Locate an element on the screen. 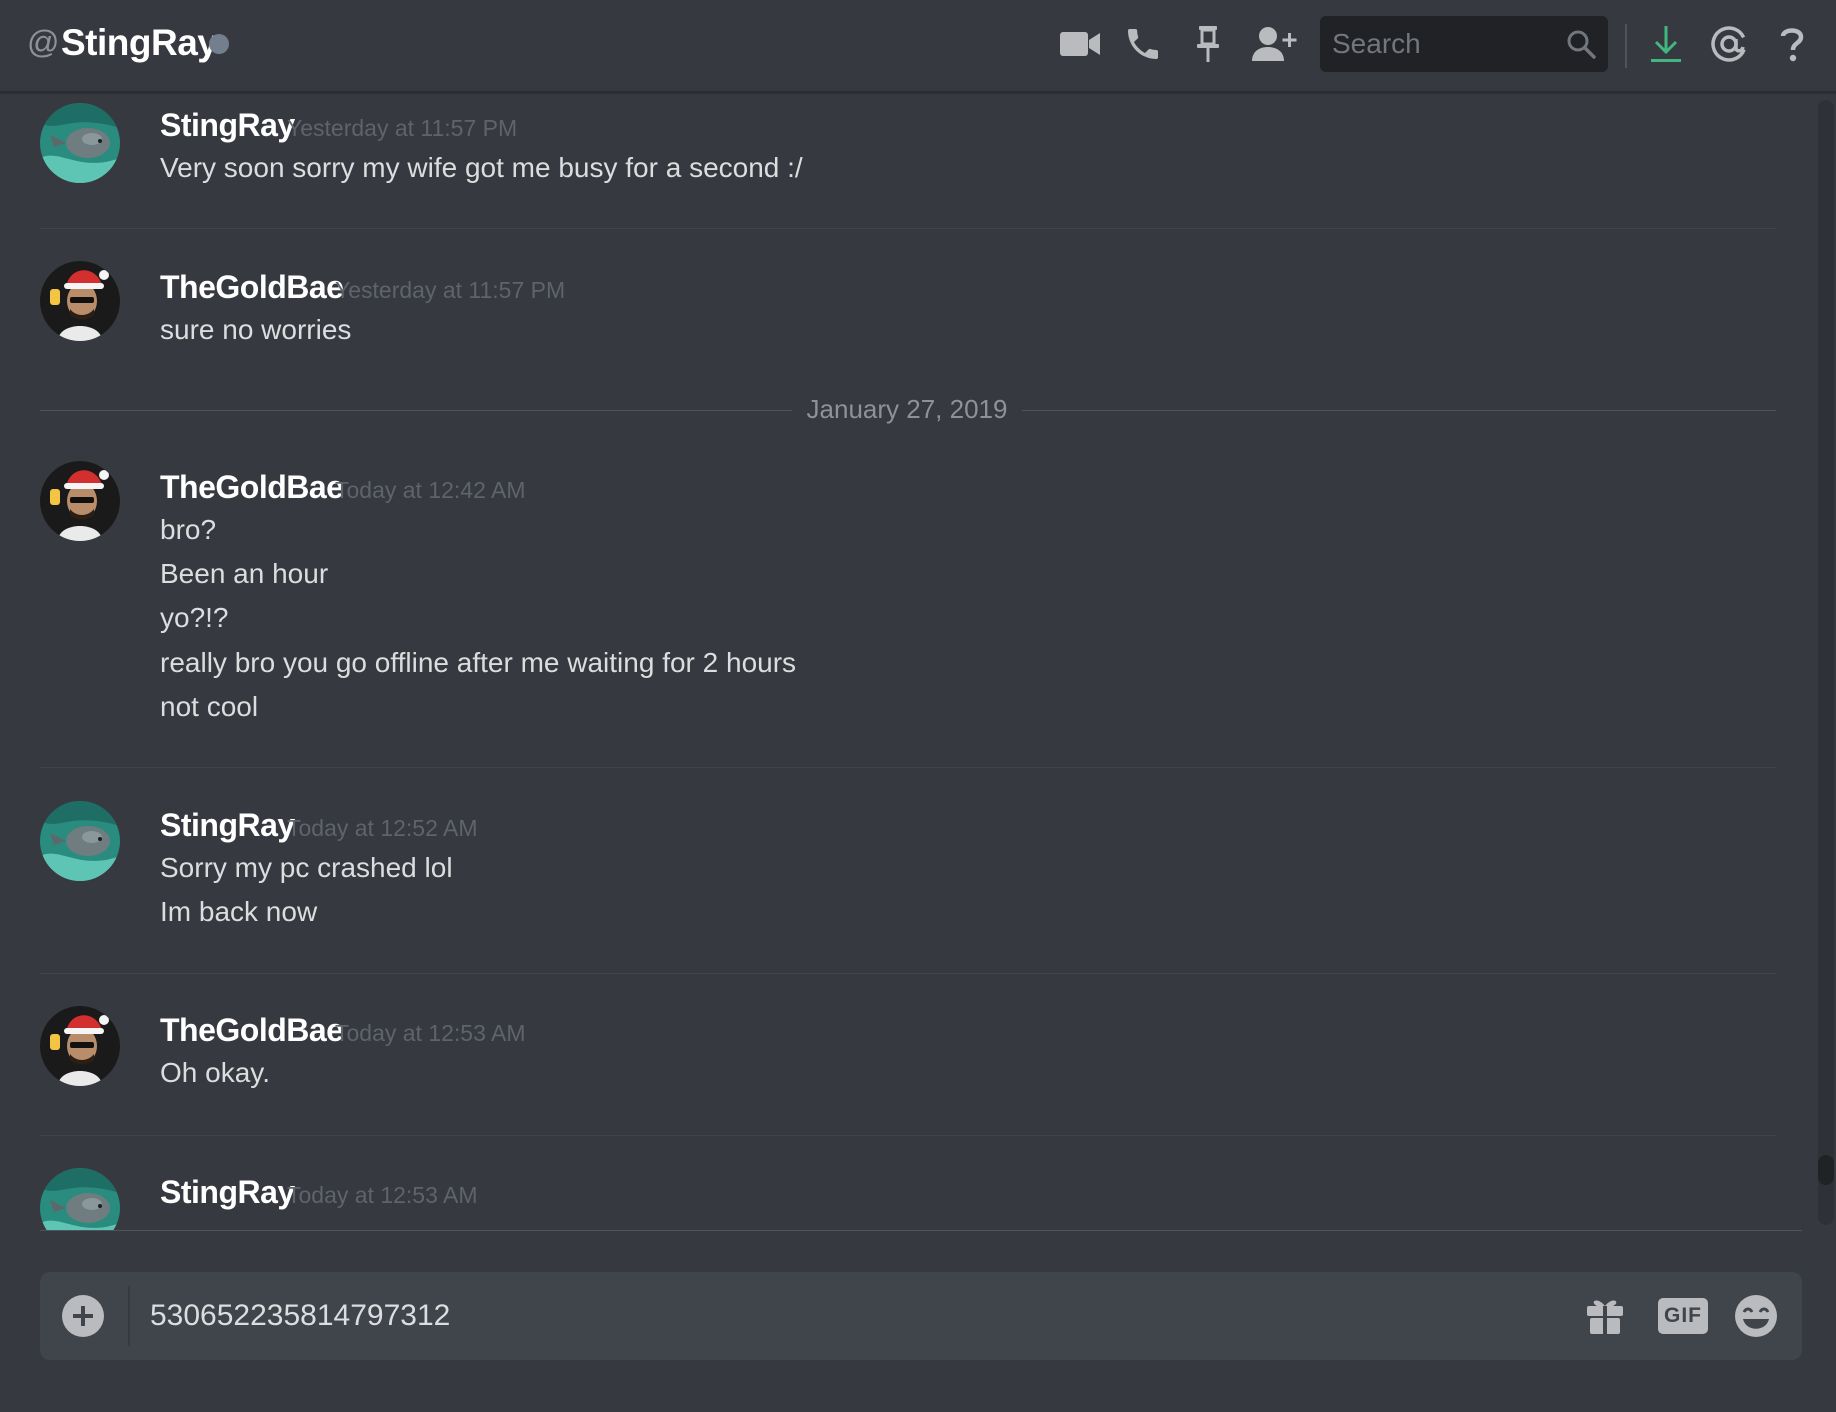  date-divider: January 27, 2019 is located at coordinates (907, 409).